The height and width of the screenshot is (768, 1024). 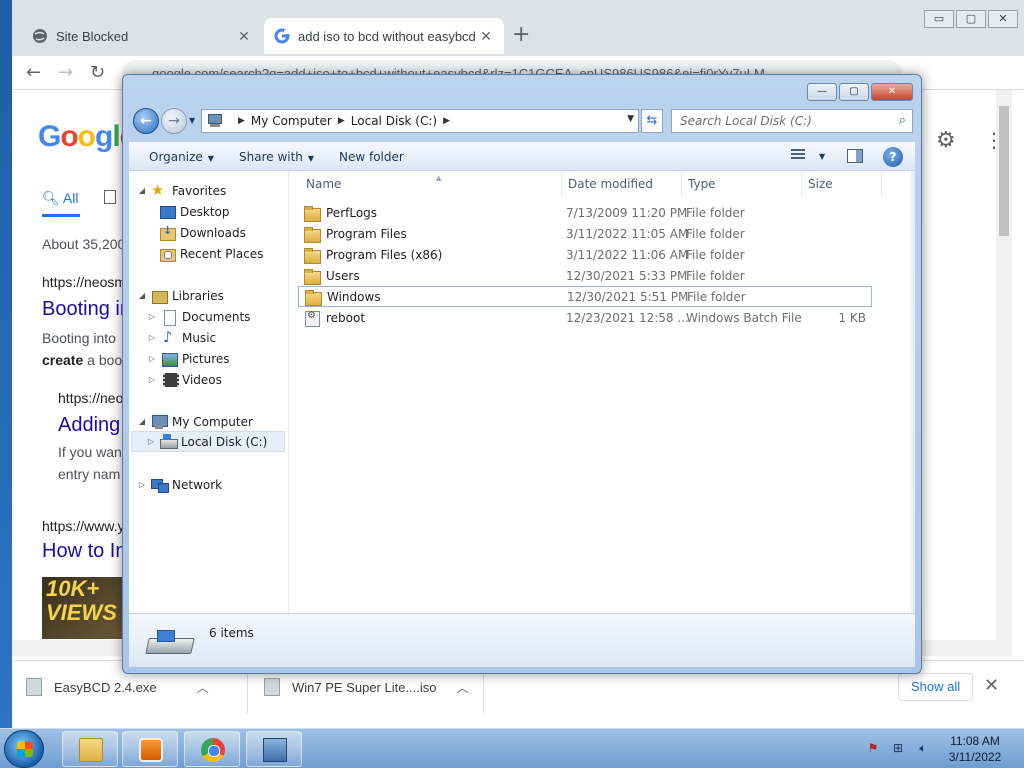 I want to click on volume-icon: 🔈︎, so click(x=923, y=748).